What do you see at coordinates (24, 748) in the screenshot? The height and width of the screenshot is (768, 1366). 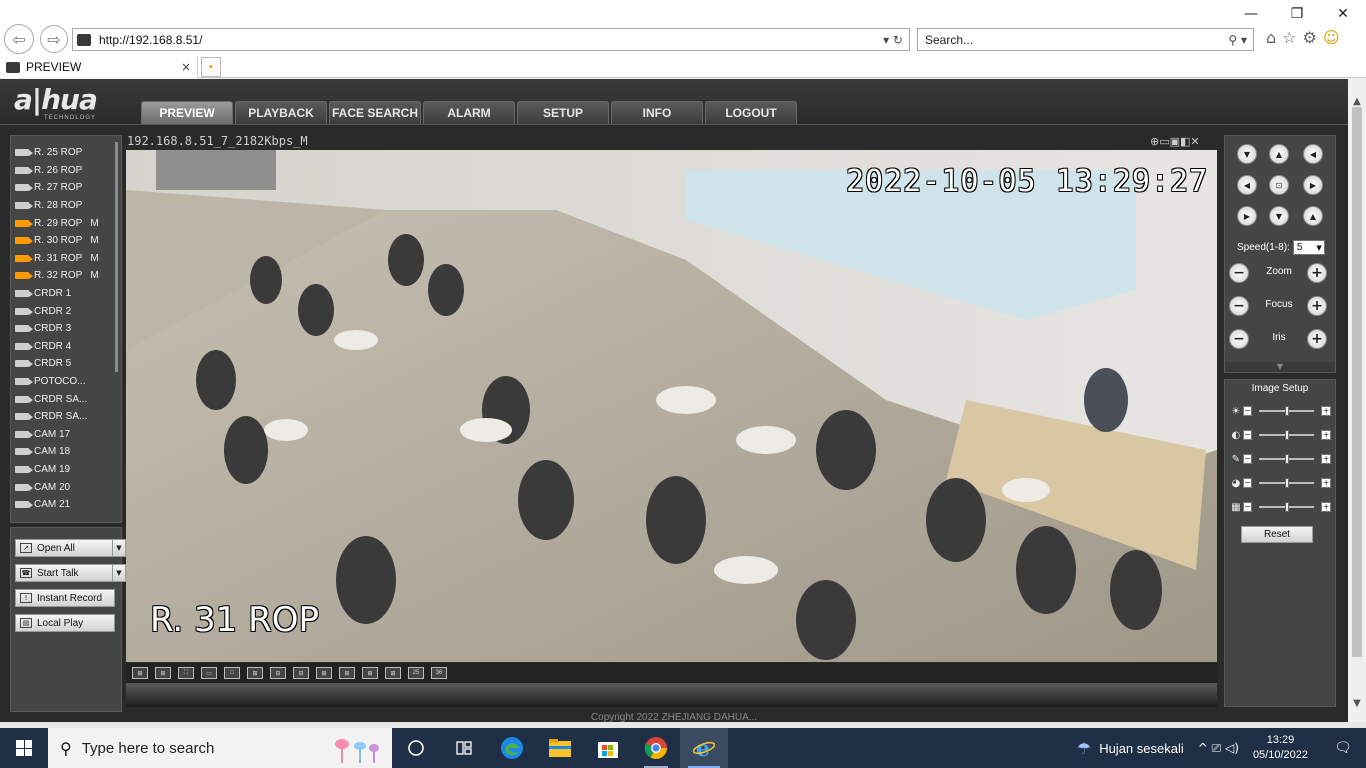 I see `start-button` at bounding box center [24, 748].